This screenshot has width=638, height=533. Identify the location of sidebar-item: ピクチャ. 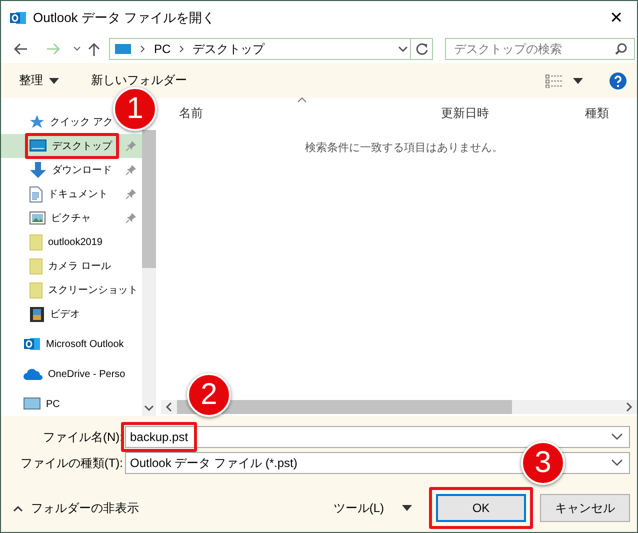
(71, 218).